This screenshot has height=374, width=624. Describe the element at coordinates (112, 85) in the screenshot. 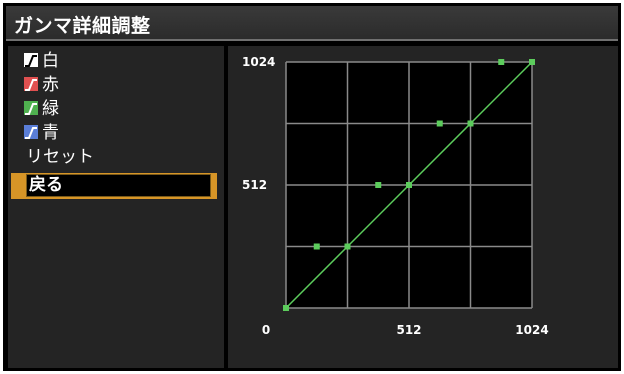

I see `menu-item-red: 赤` at that location.